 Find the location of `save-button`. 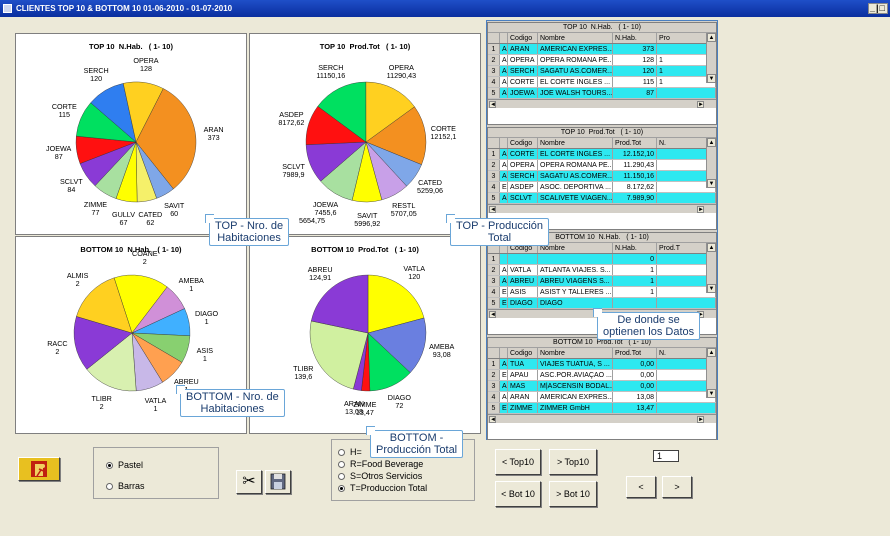

save-button is located at coordinates (278, 482).